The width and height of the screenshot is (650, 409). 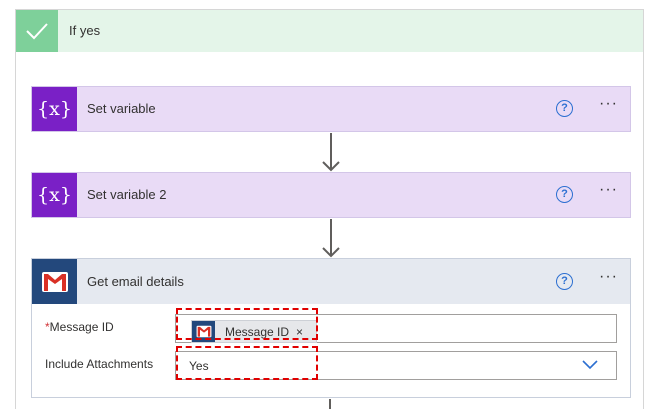 I want to click on highlight-include-attachments, so click(x=247, y=363).